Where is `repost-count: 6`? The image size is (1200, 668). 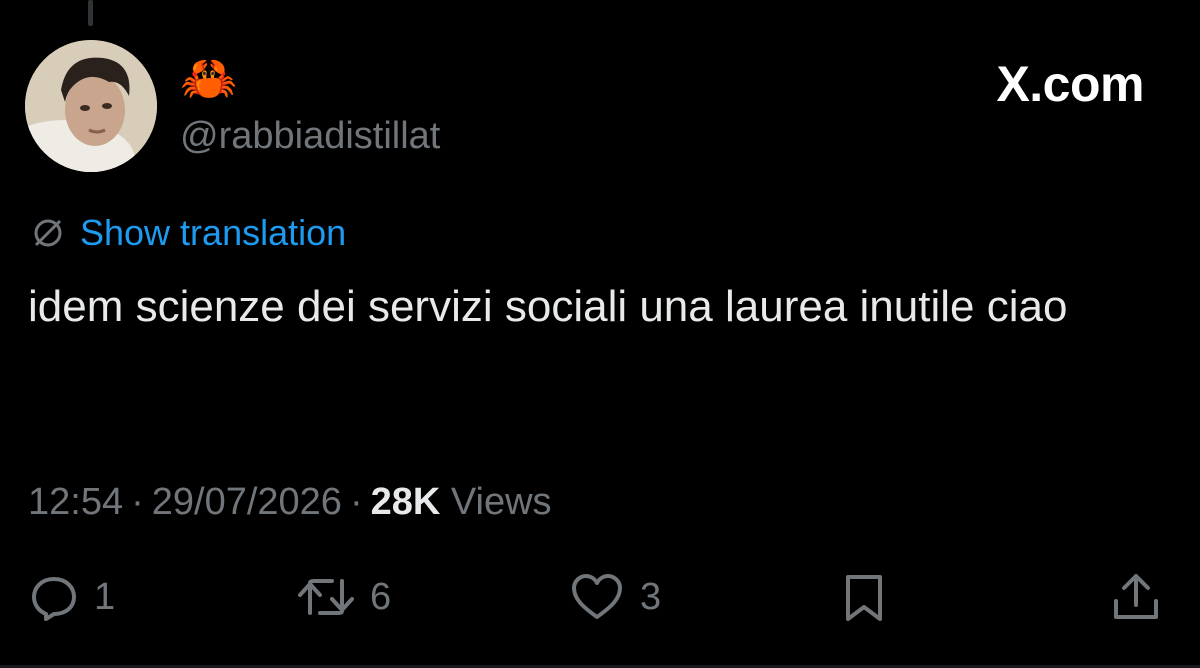
repost-count: 6 is located at coordinates (381, 596).